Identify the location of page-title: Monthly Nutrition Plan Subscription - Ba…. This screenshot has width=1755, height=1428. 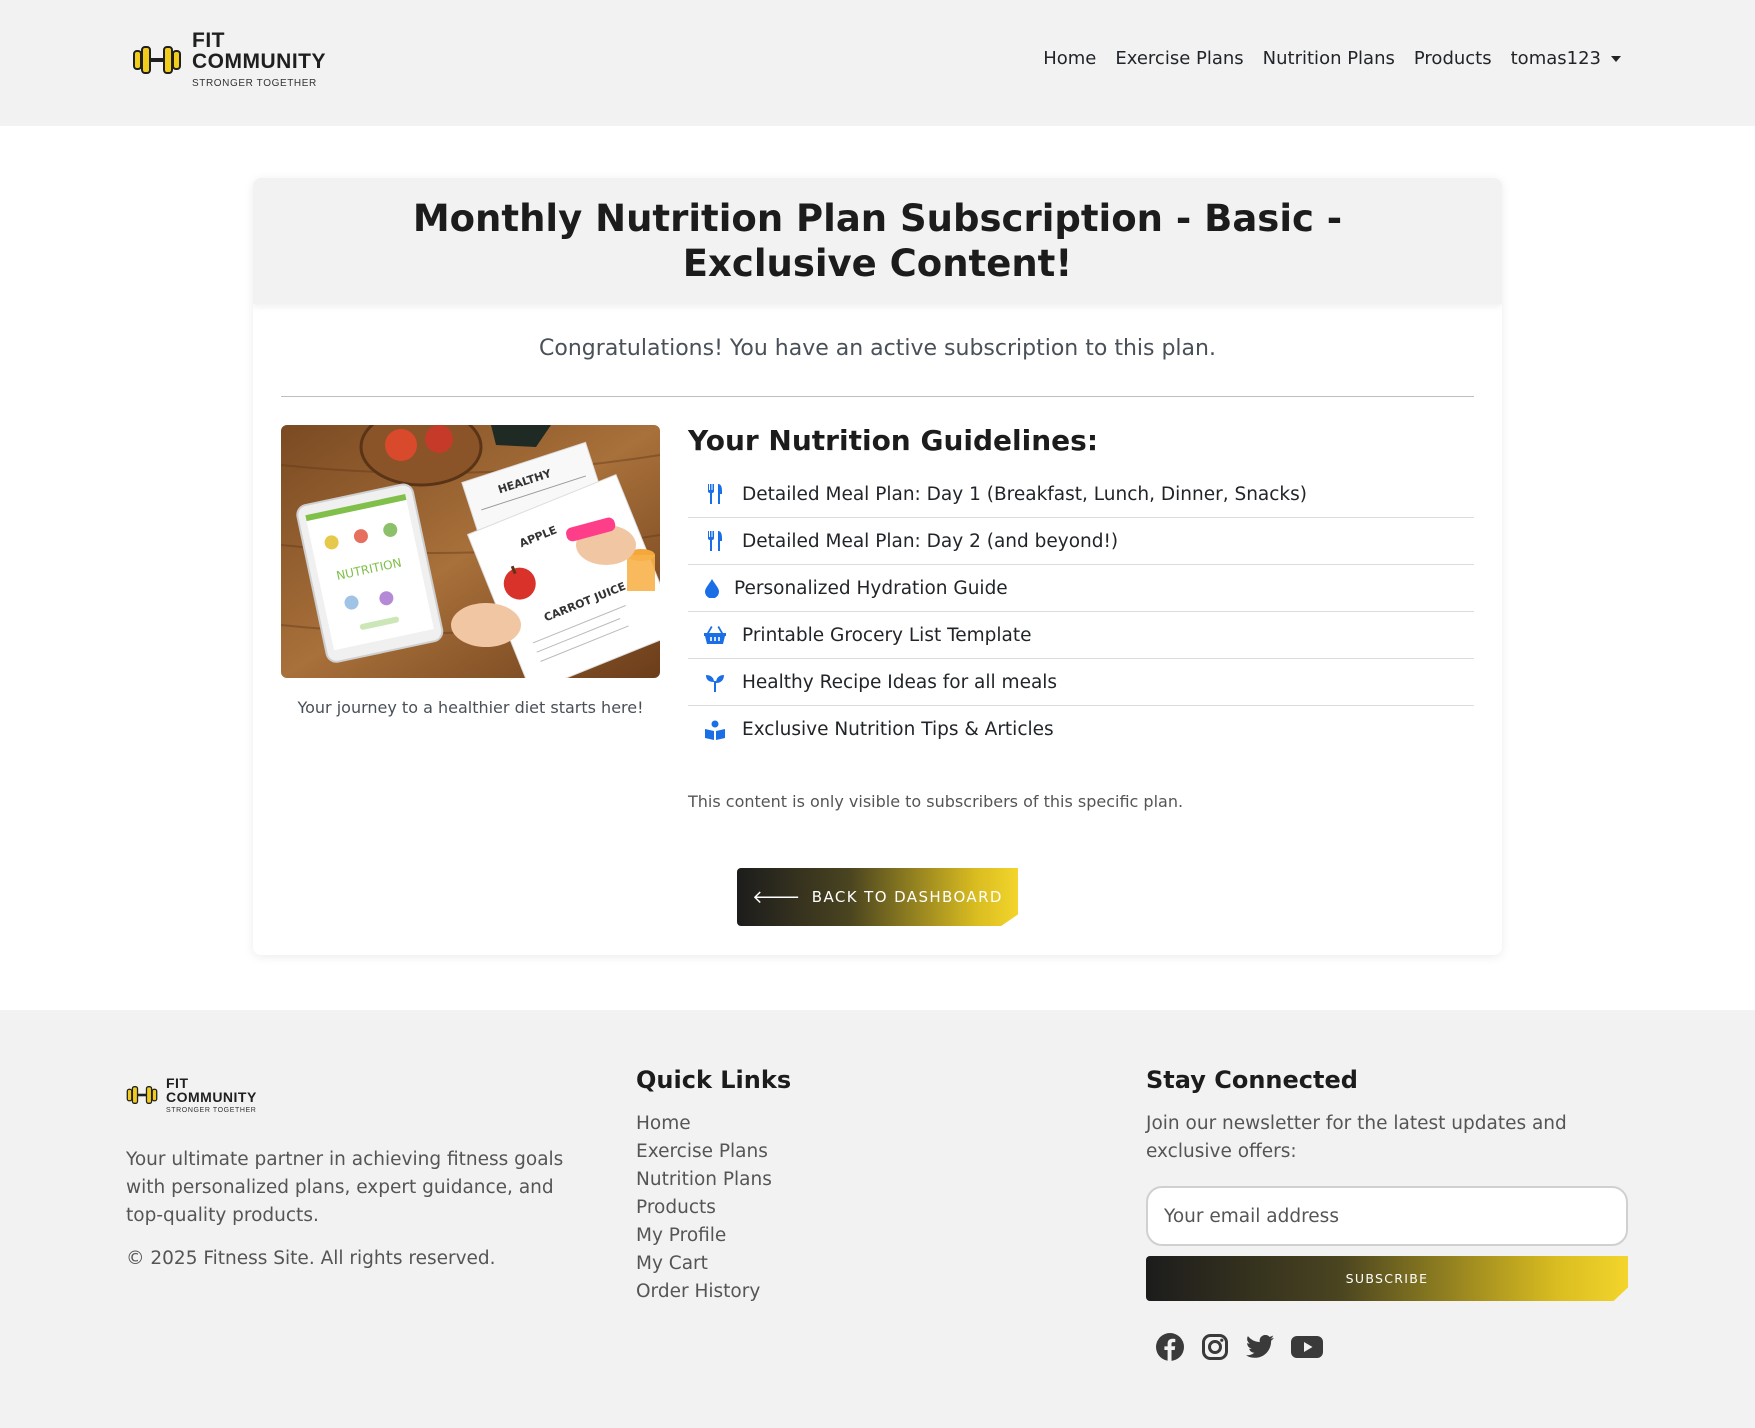
(877, 241).